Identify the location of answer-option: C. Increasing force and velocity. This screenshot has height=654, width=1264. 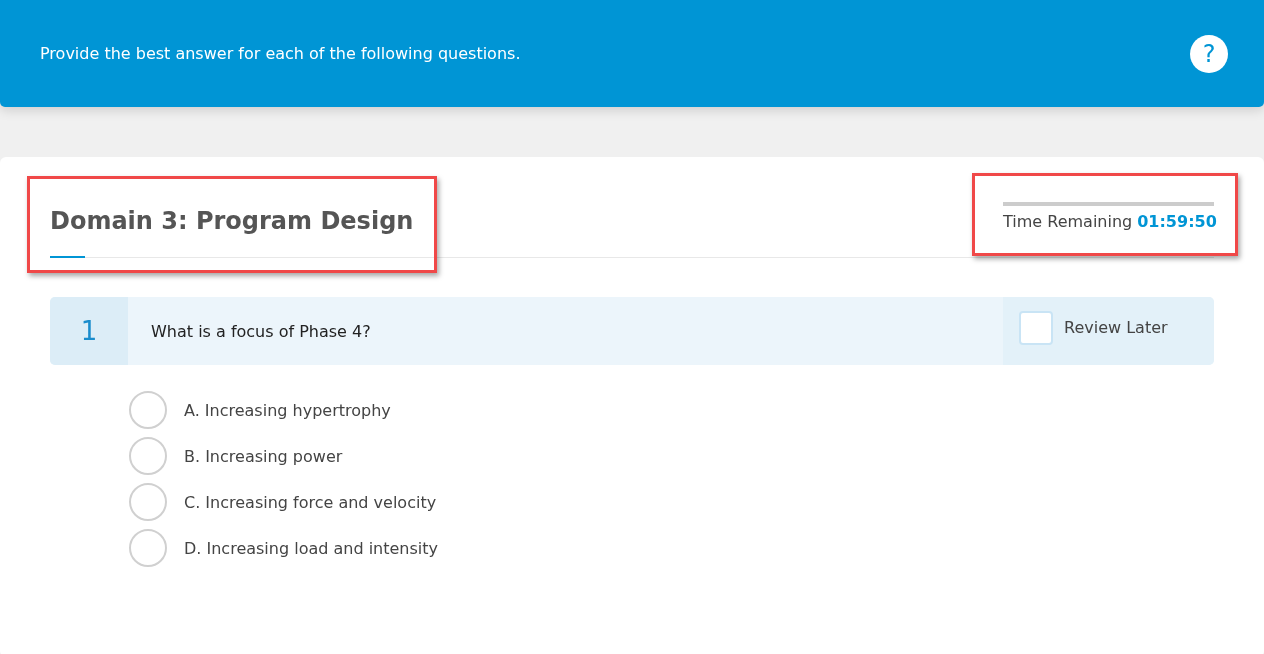
(310, 502).